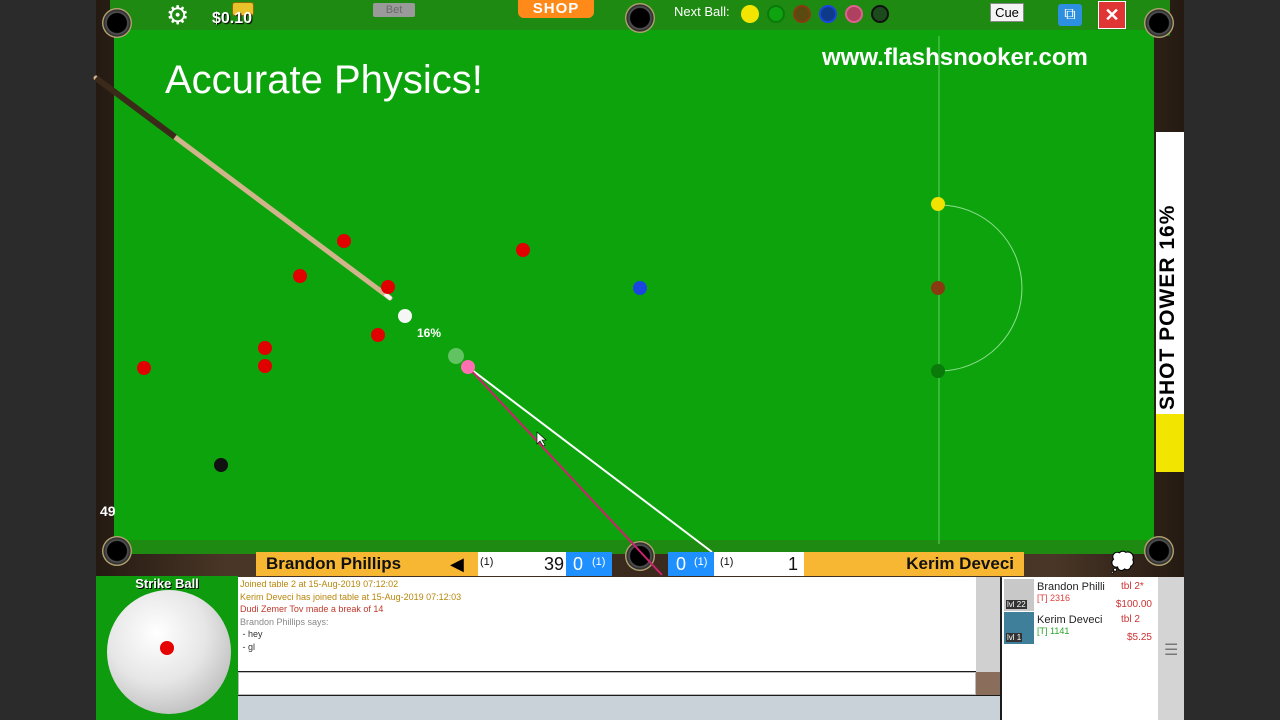 The image size is (1280, 720). What do you see at coordinates (1007, 12) in the screenshot?
I see `cue-button: Cue` at bounding box center [1007, 12].